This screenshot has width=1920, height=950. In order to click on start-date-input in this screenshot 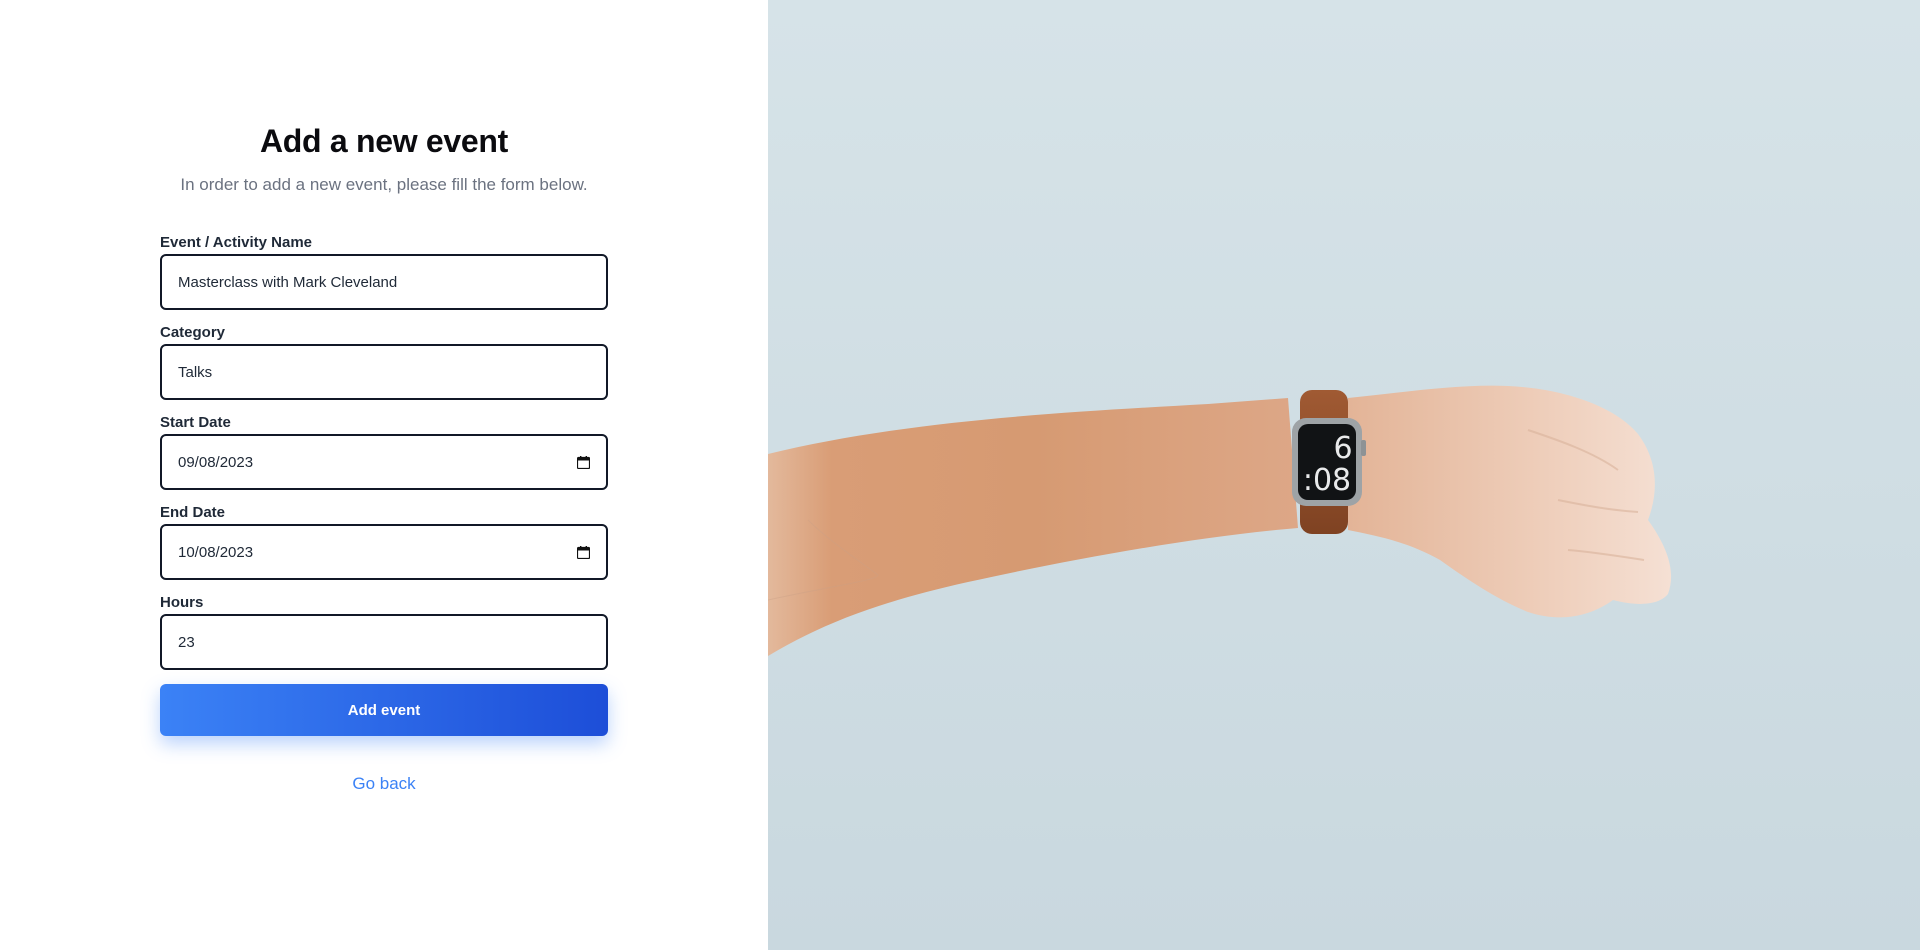, I will do `click(373, 462)`.